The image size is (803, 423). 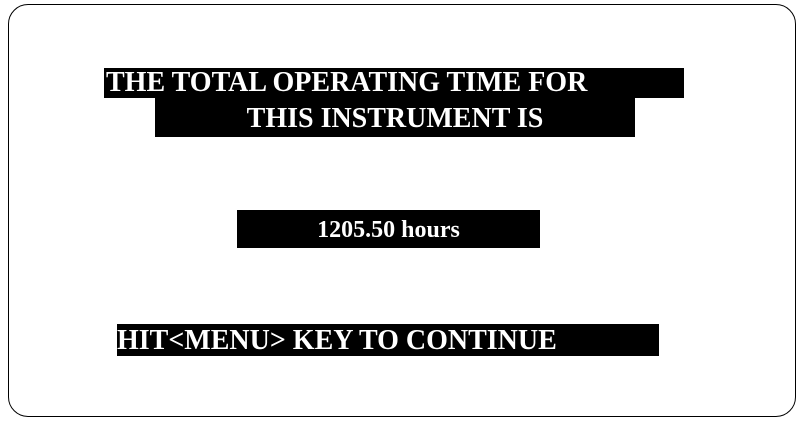 What do you see at coordinates (388, 340) in the screenshot?
I see `menu-key-continue-prompt: HIT<MENU> KEY TO CONTINUE` at bounding box center [388, 340].